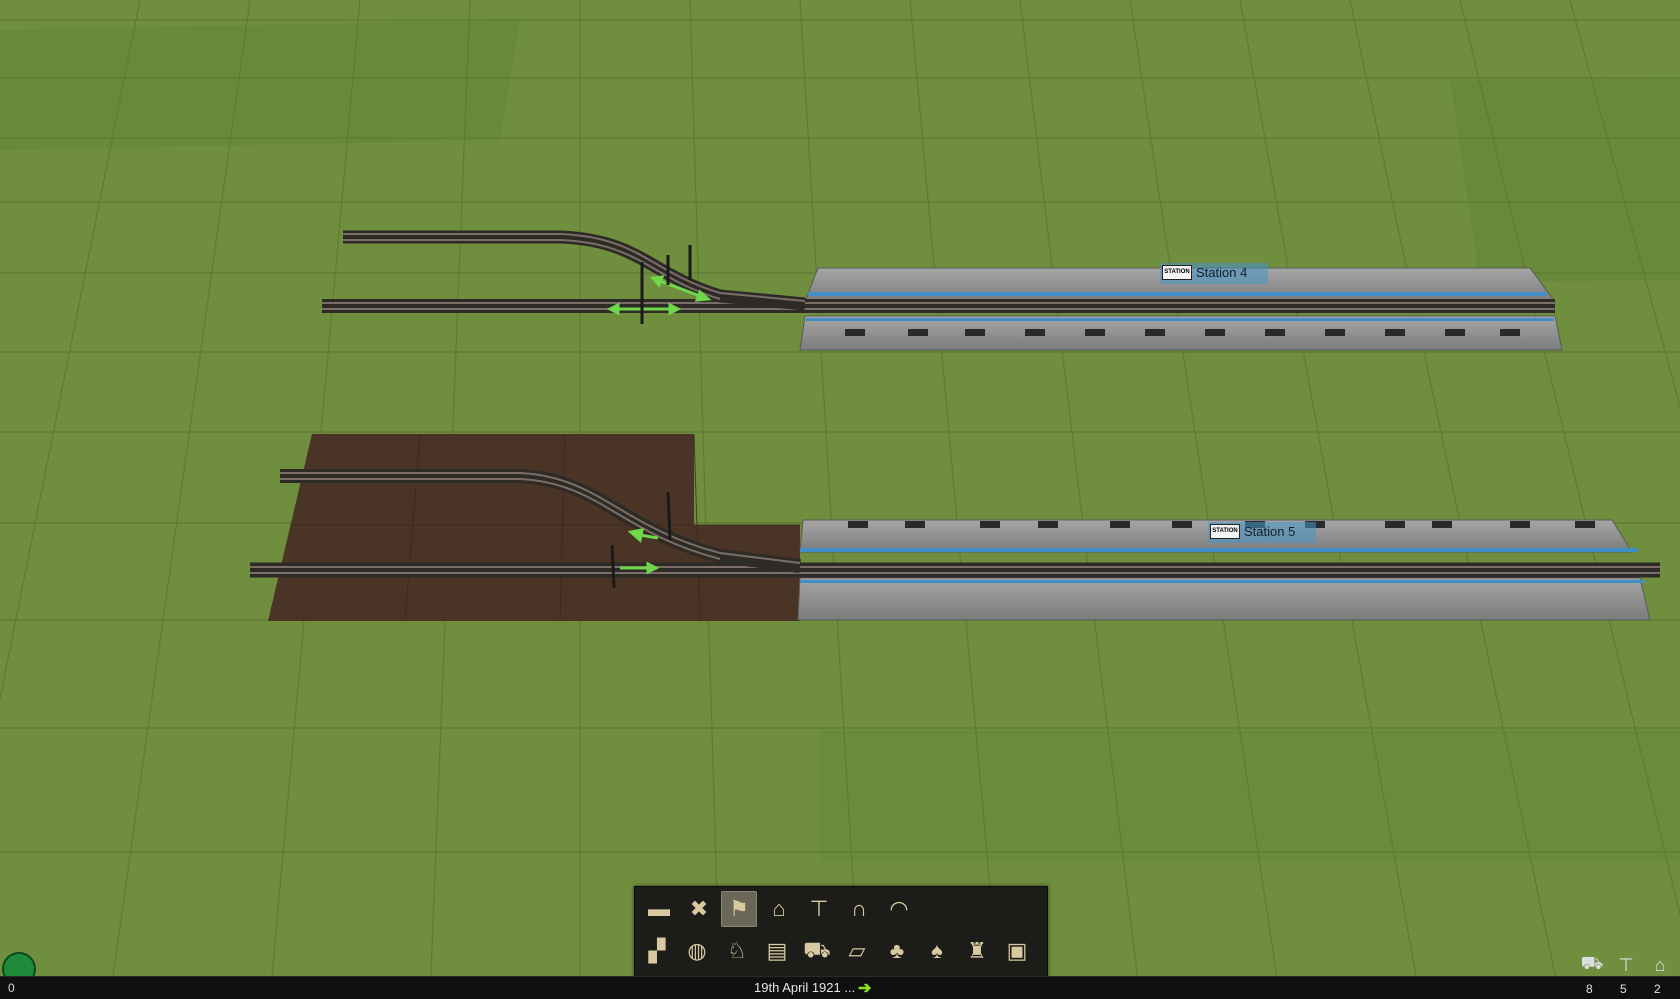 Image resolution: width=1680 pixels, height=999 pixels. What do you see at coordinates (864, 988) in the screenshot?
I see `fast-forward-arrow-icon: ➔` at bounding box center [864, 988].